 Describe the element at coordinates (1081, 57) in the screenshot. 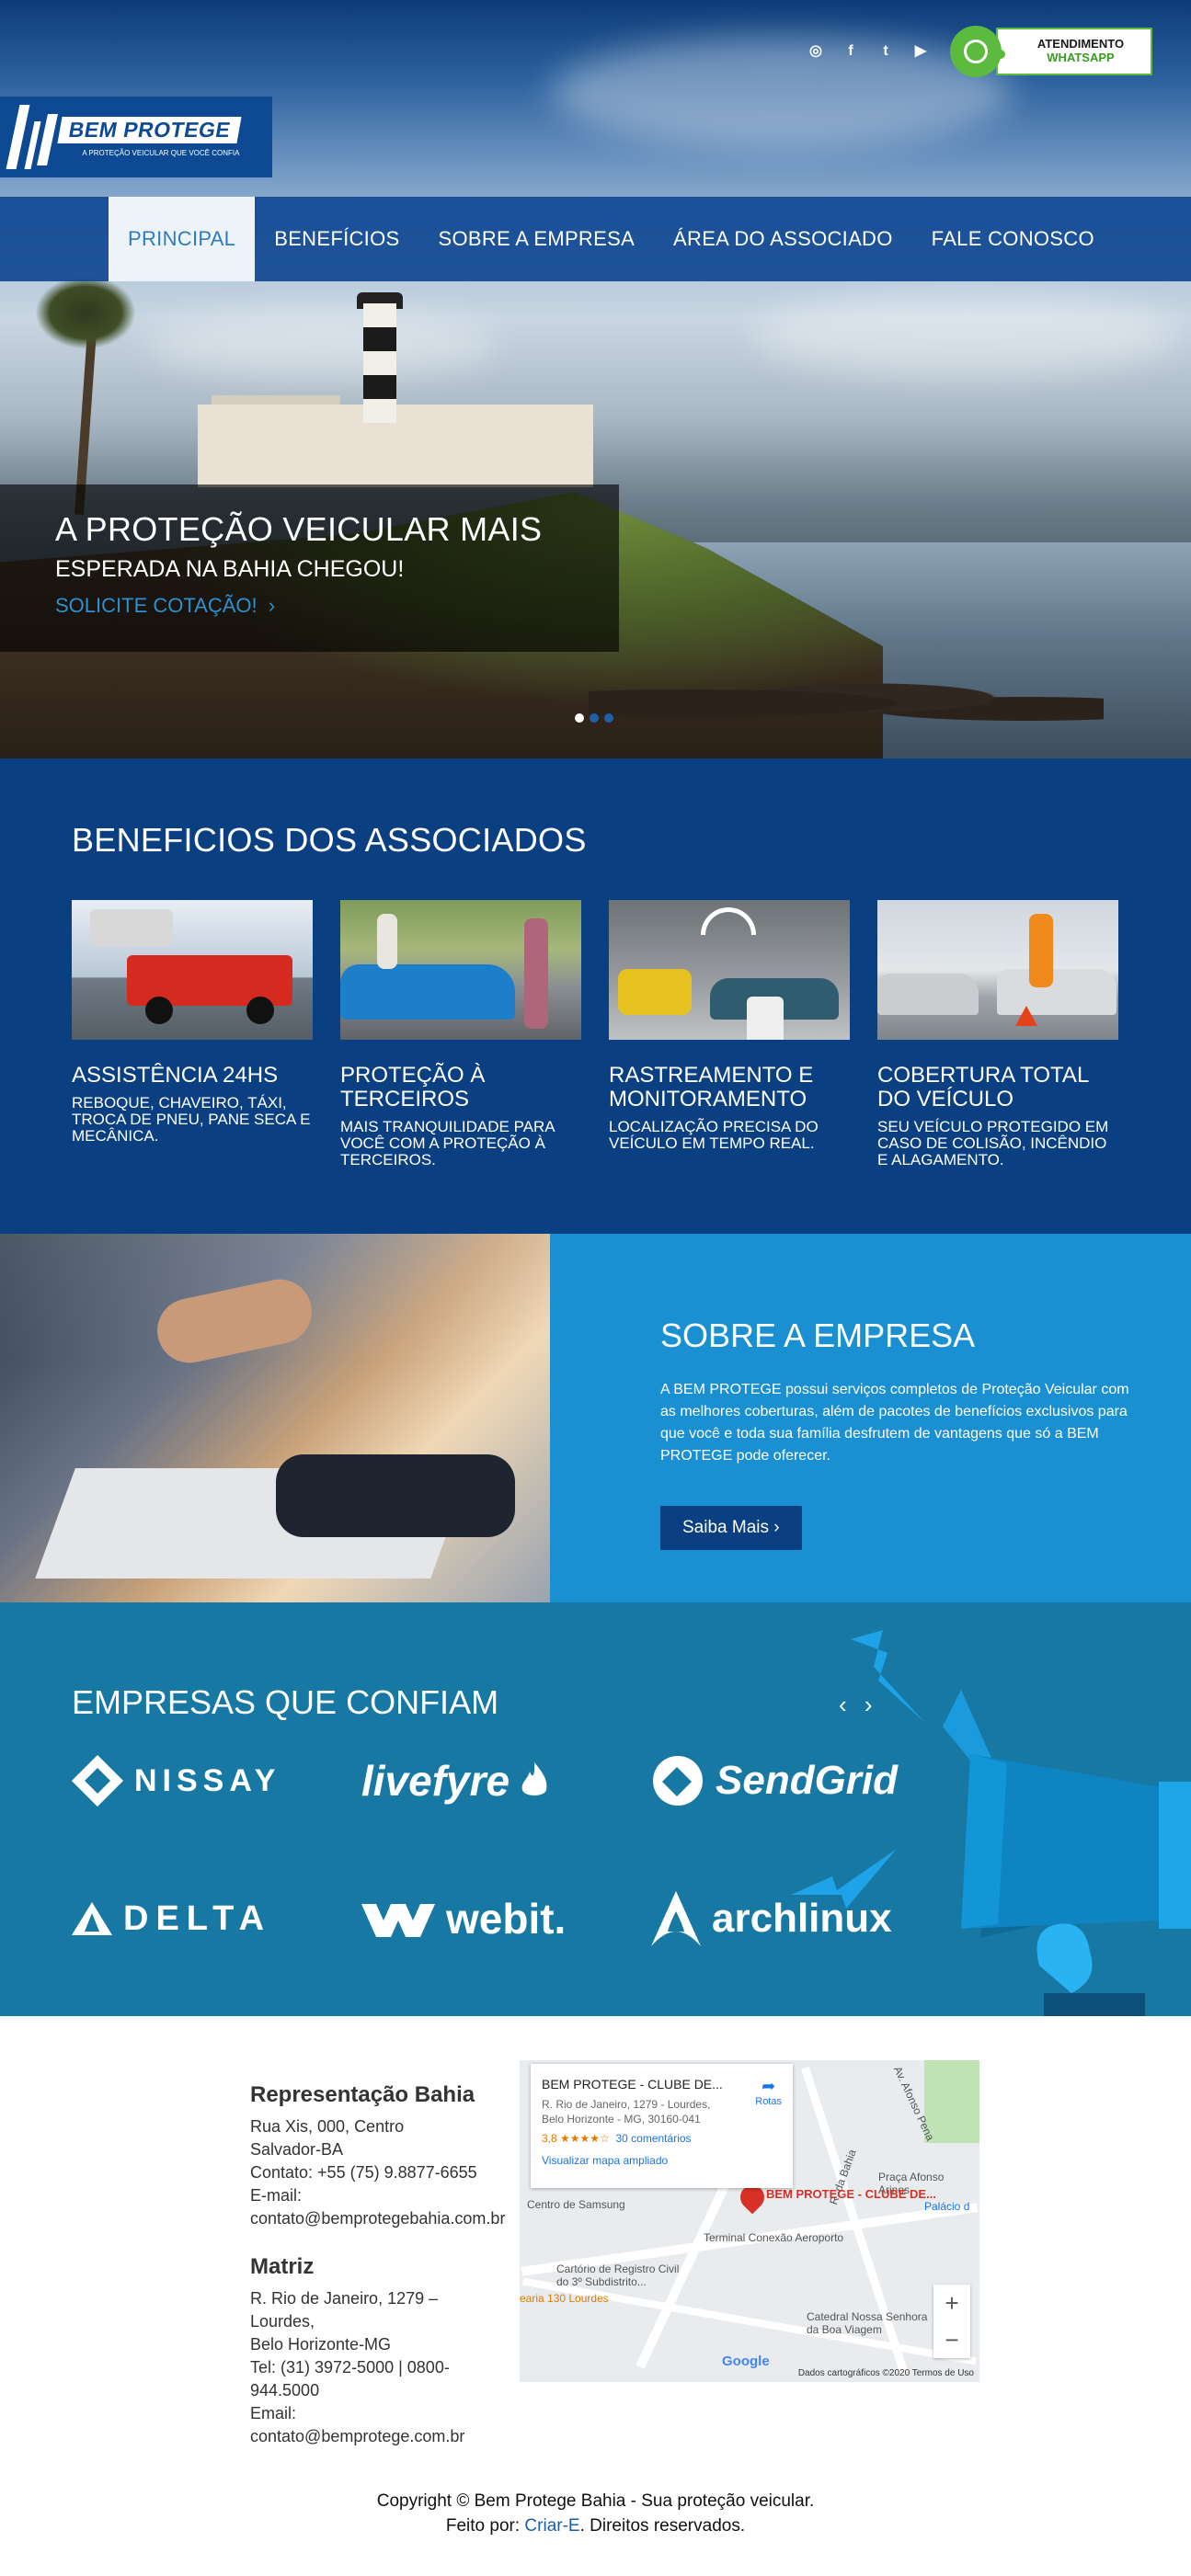

I see `whatsapp-line-2: WHATSAPP` at that location.